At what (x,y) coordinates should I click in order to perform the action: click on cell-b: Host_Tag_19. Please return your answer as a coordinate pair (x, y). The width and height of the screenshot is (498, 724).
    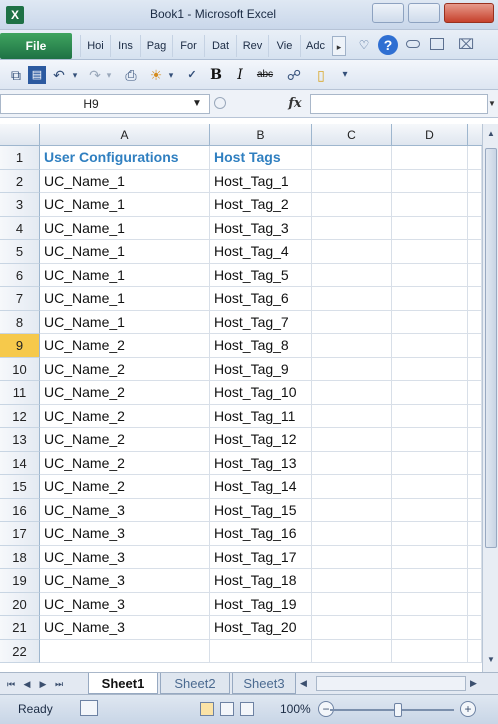
    Looking at the image, I should click on (261, 604).